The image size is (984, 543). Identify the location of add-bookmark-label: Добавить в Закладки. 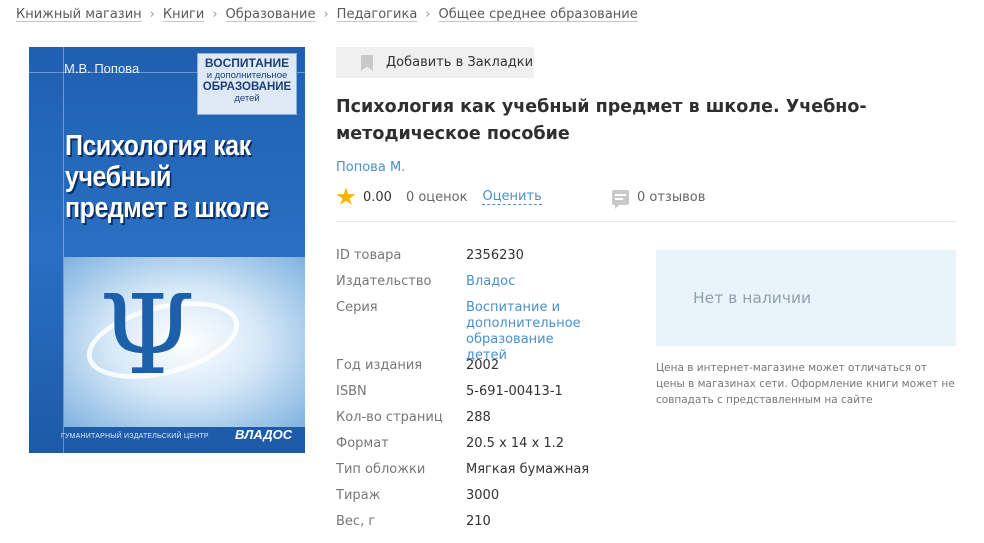
(460, 62).